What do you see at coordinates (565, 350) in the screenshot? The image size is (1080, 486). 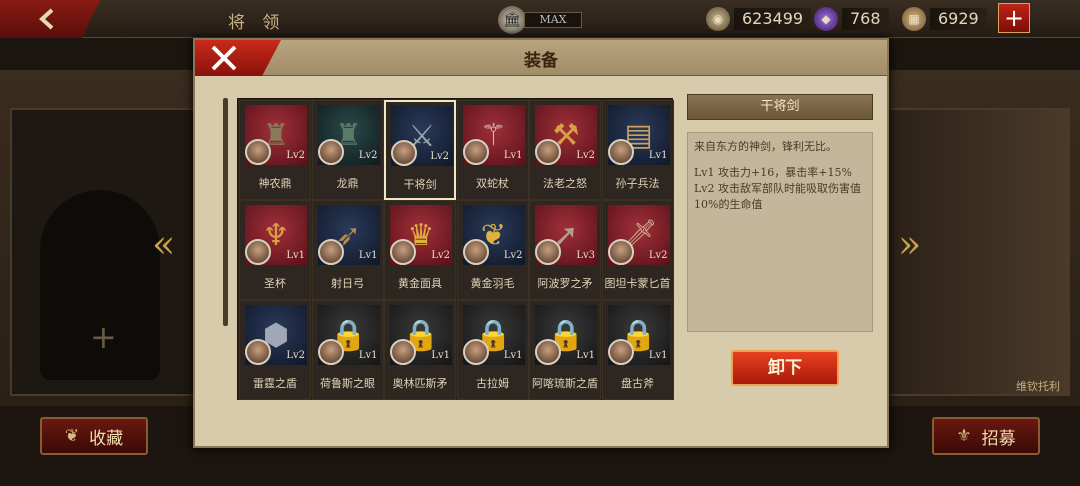 I see `equipment-item: 🔒 Lv1 阿喀琉斯之盾` at bounding box center [565, 350].